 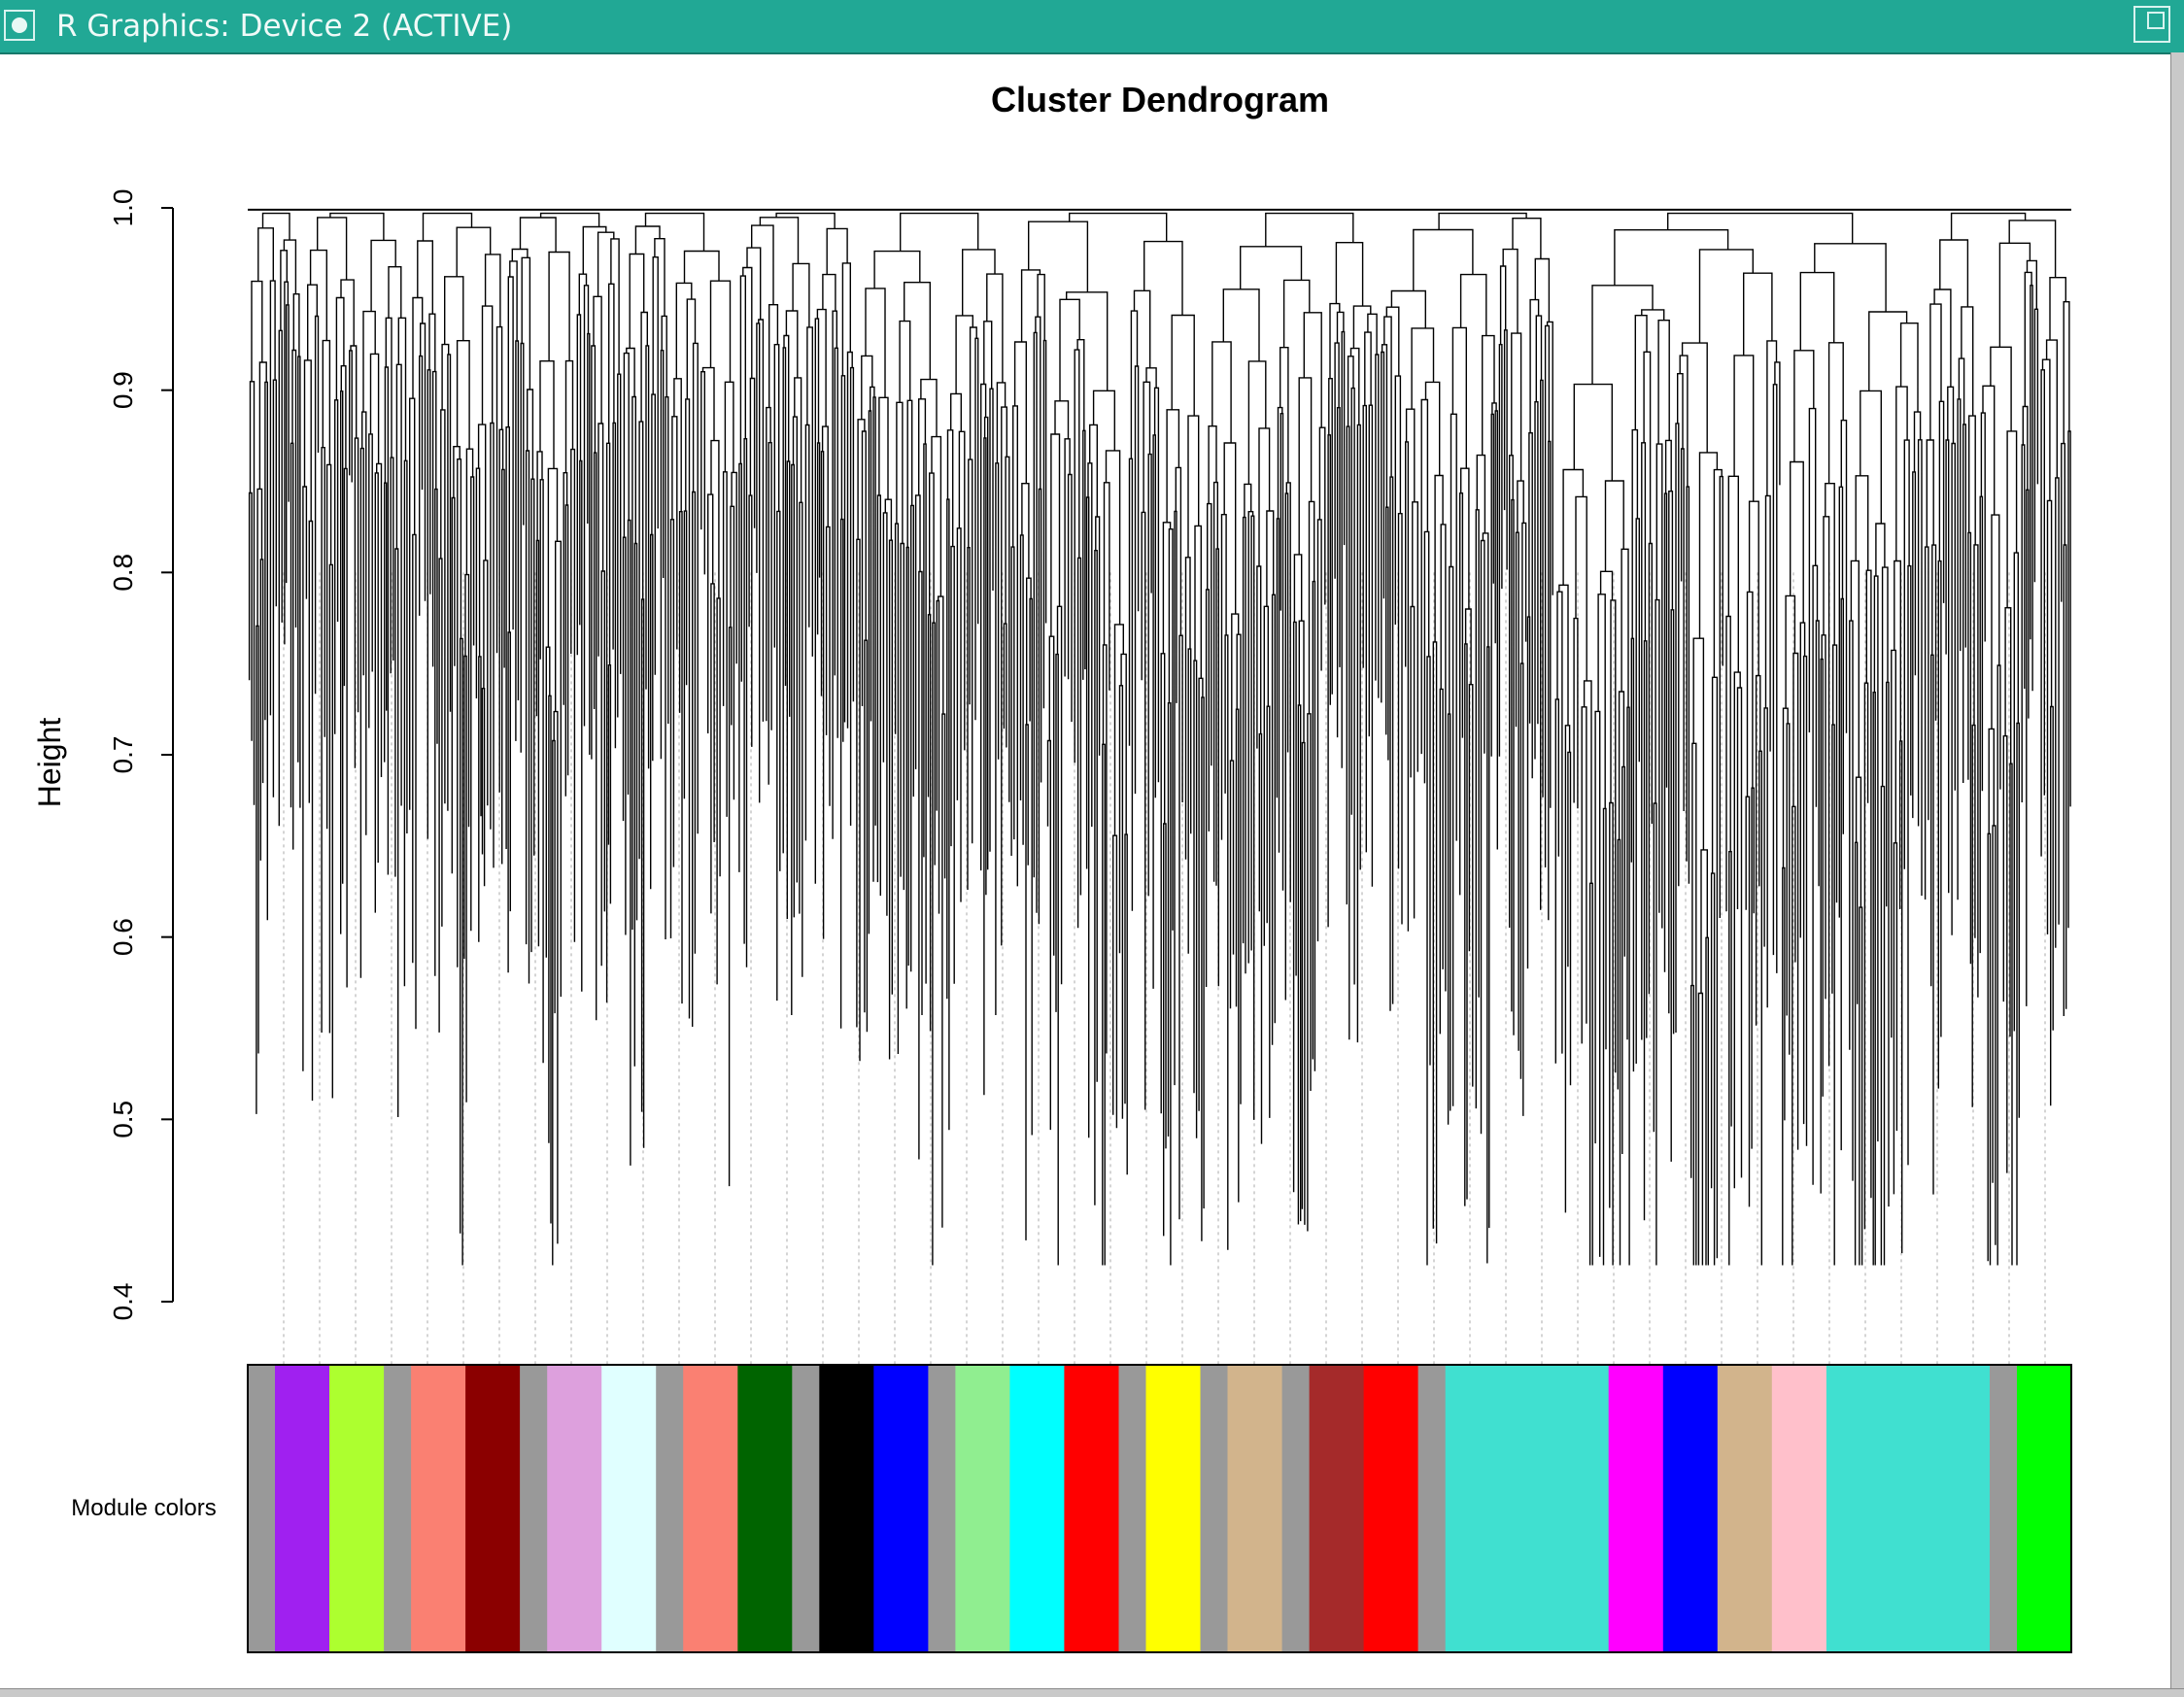 I want to click on window-menu-icon, so click(x=19, y=26).